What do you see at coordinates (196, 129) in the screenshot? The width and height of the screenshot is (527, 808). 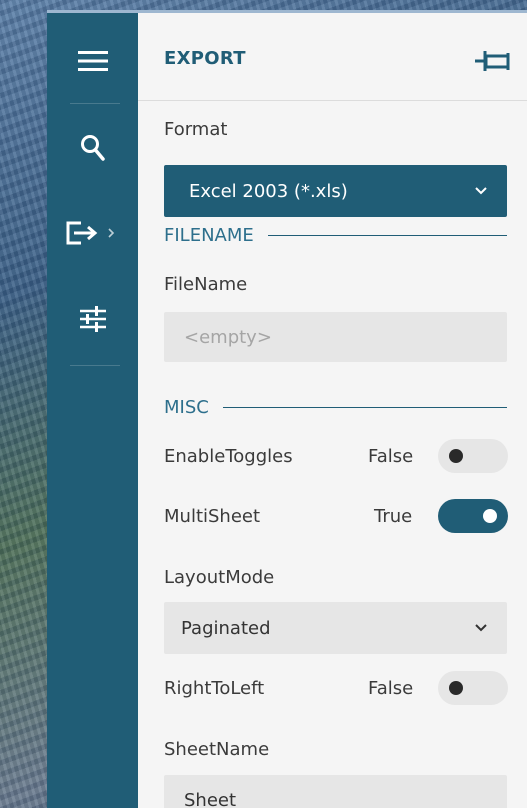 I see `format-label: Format` at bounding box center [196, 129].